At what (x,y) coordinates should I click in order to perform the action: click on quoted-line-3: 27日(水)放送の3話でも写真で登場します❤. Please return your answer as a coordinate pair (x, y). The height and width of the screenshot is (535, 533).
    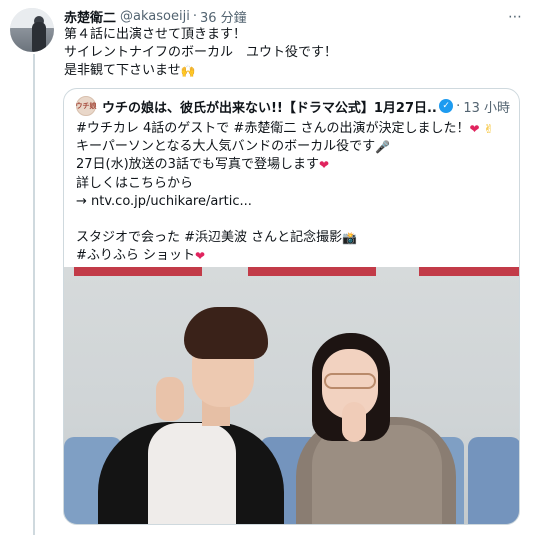
    Looking at the image, I should click on (203, 165).